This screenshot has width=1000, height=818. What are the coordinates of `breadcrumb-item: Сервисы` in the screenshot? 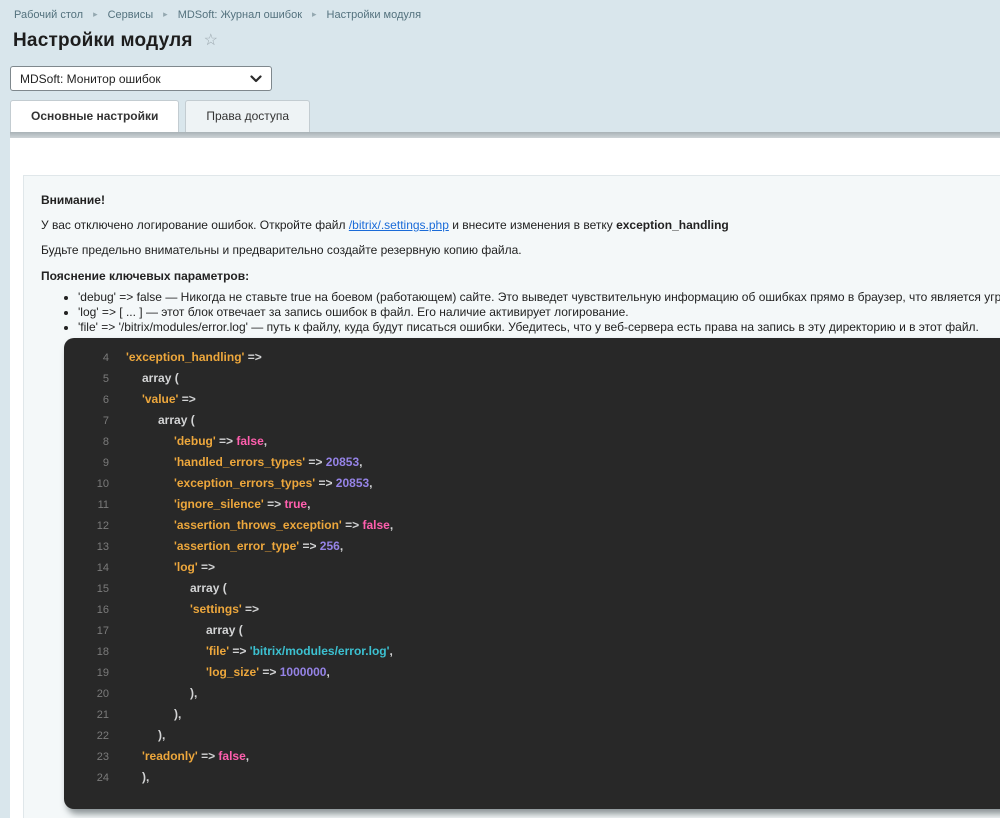 It's located at (131, 15).